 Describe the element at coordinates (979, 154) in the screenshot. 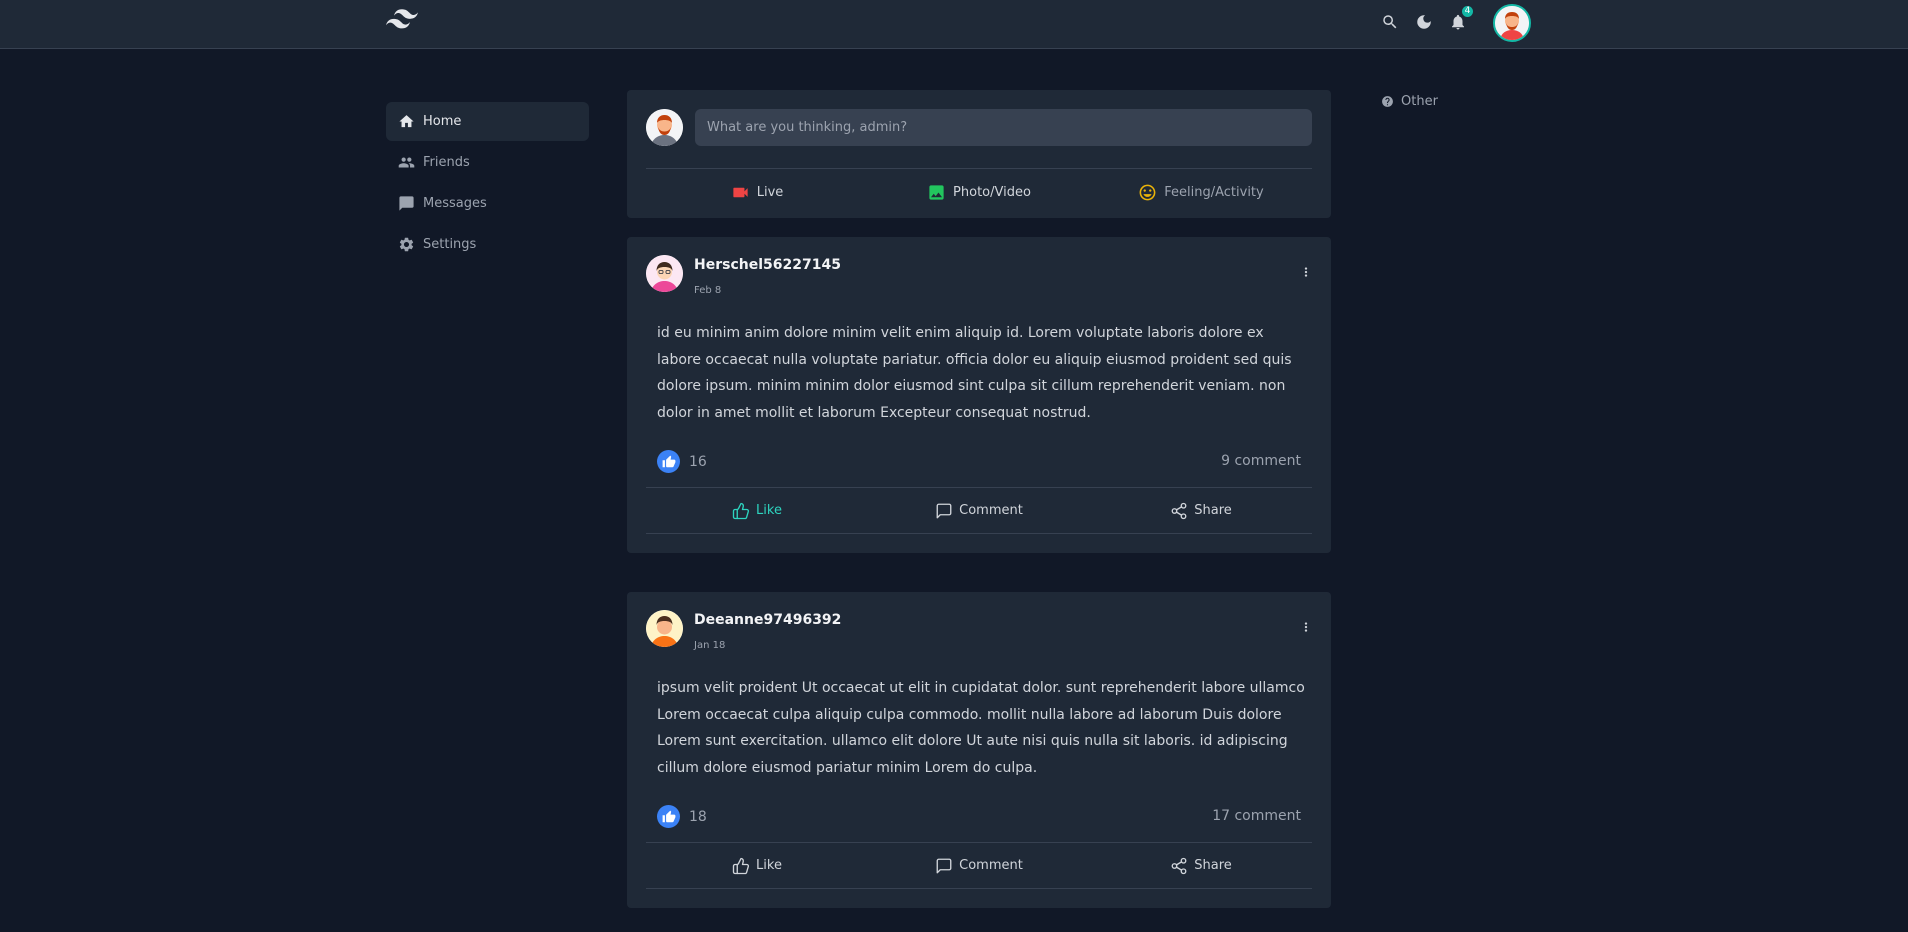

I see `post-composer: Live Photo/Video Feeling/Activity` at that location.